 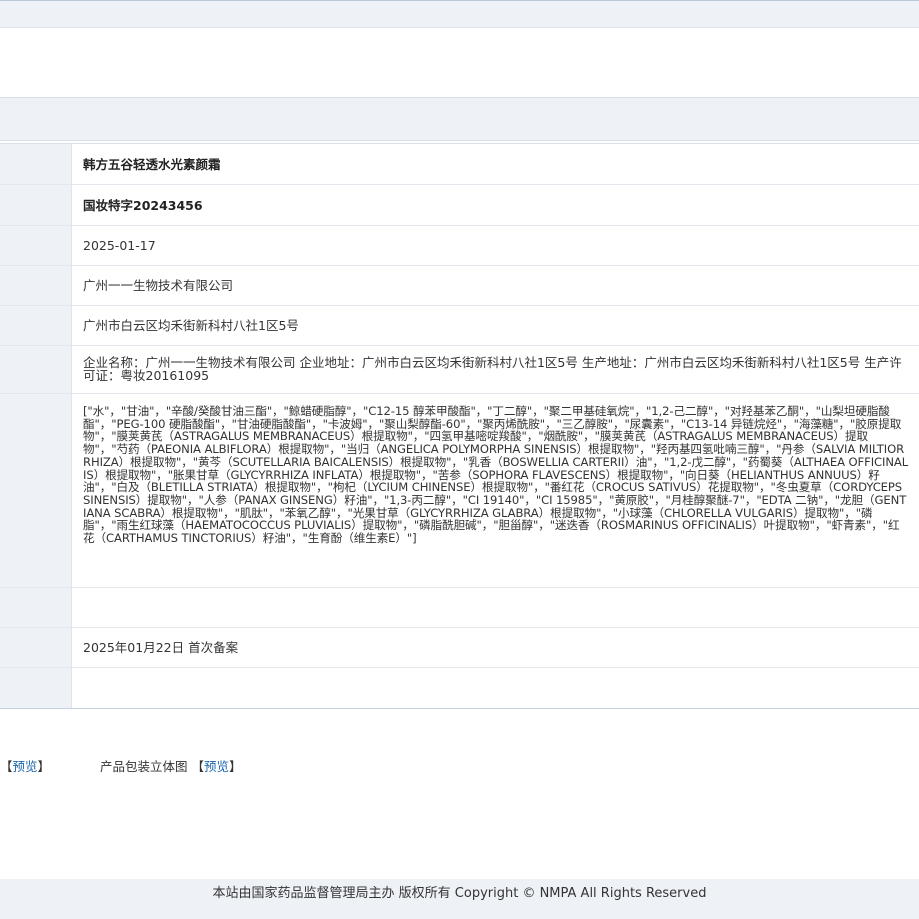 I want to click on table-row-company-name: 广州一一生物技术有限公司, so click(x=459, y=286).